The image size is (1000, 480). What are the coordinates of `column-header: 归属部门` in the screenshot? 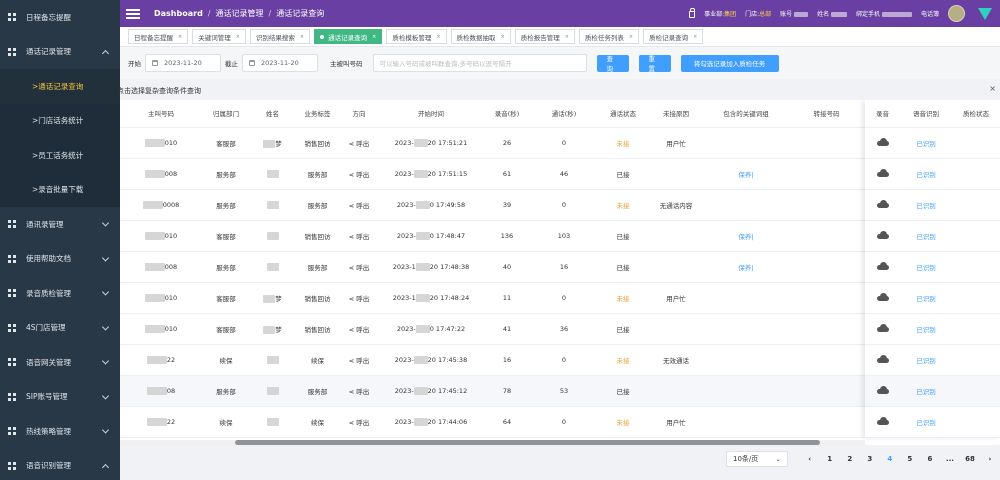 It's located at (226, 114).